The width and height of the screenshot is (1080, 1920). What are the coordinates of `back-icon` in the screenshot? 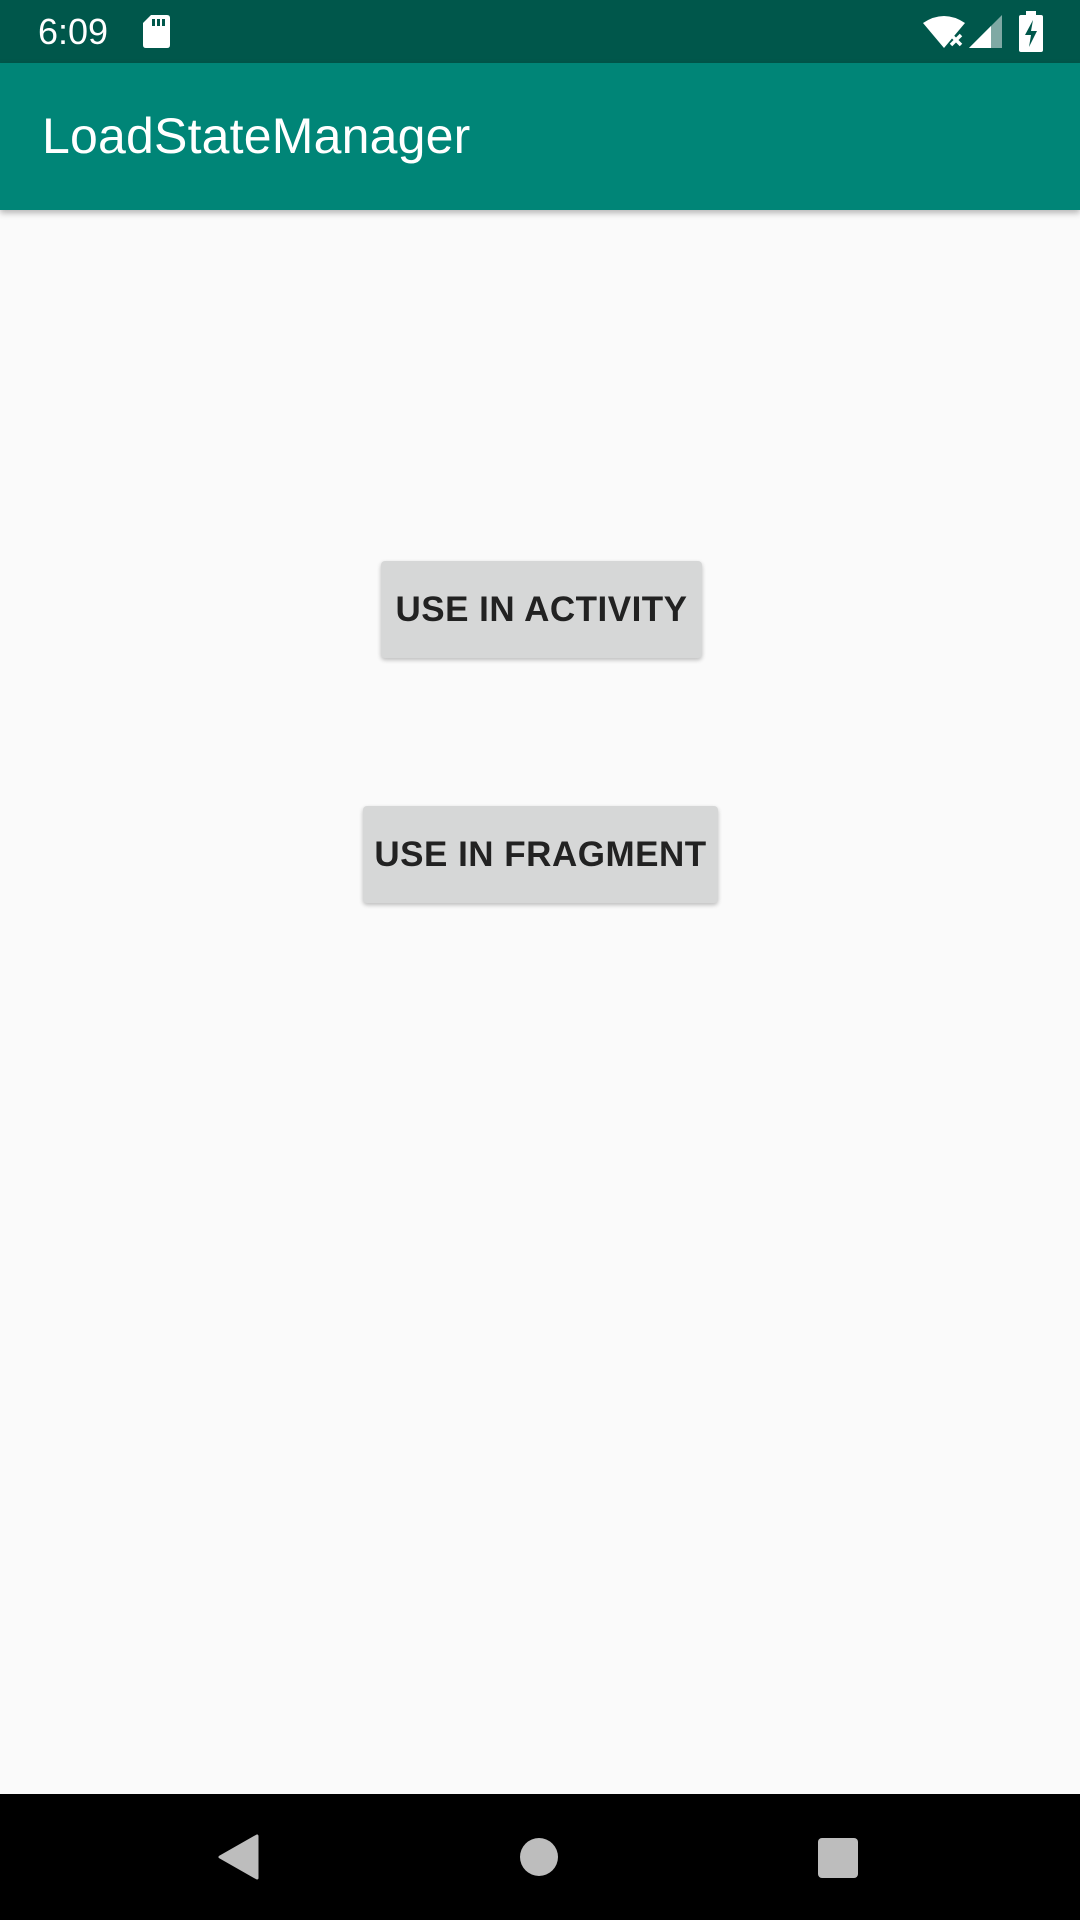 It's located at (238, 1857).